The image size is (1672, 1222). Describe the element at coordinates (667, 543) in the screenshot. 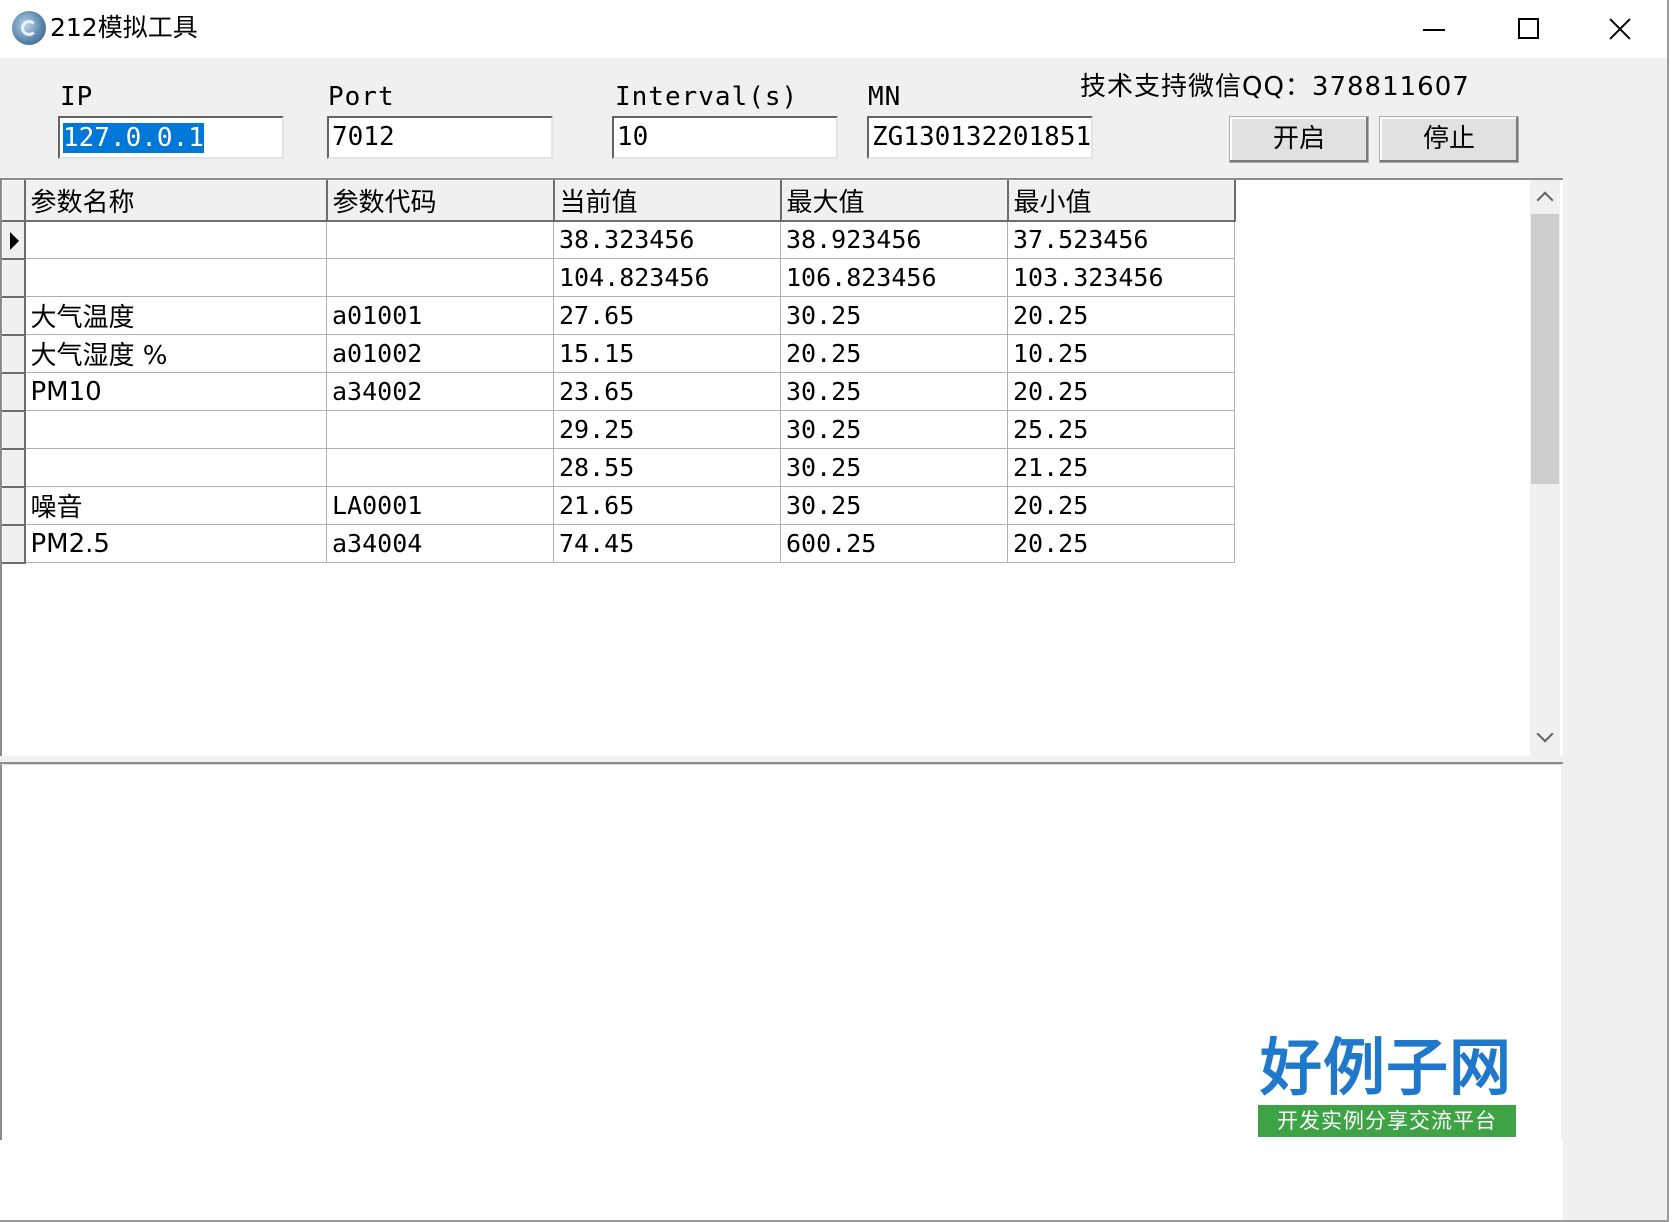

I see `cell-current: 74.45` at that location.